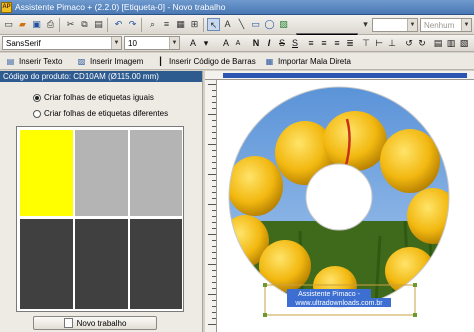  Describe the element at coordinates (50, 24) in the screenshot. I see `print-icon: ⎙` at that location.